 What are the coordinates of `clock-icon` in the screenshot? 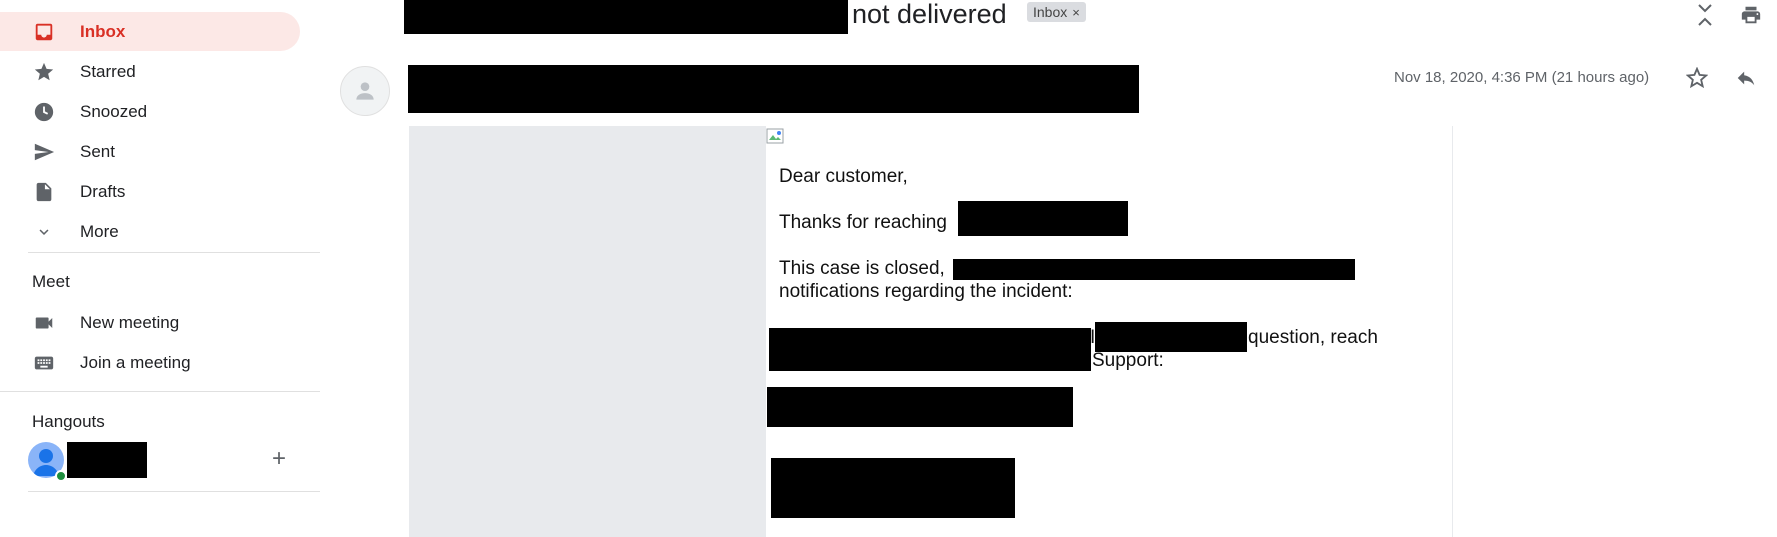 It's located at (44, 112).